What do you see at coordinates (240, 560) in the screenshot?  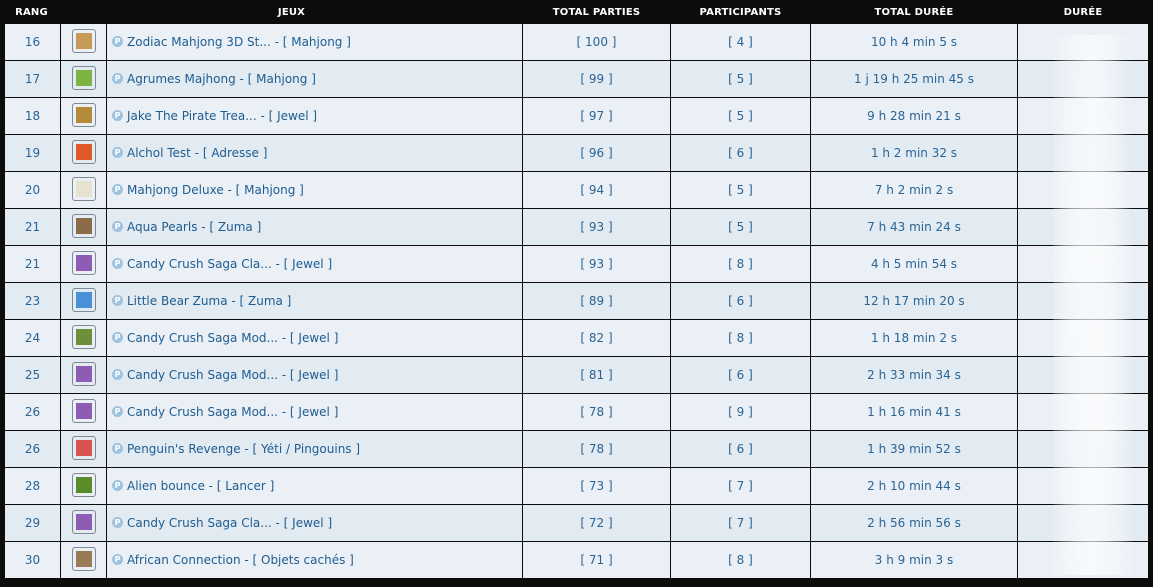 I see `game-link: African Connection - [ Objets cachés ]` at bounding box center [240, 560].